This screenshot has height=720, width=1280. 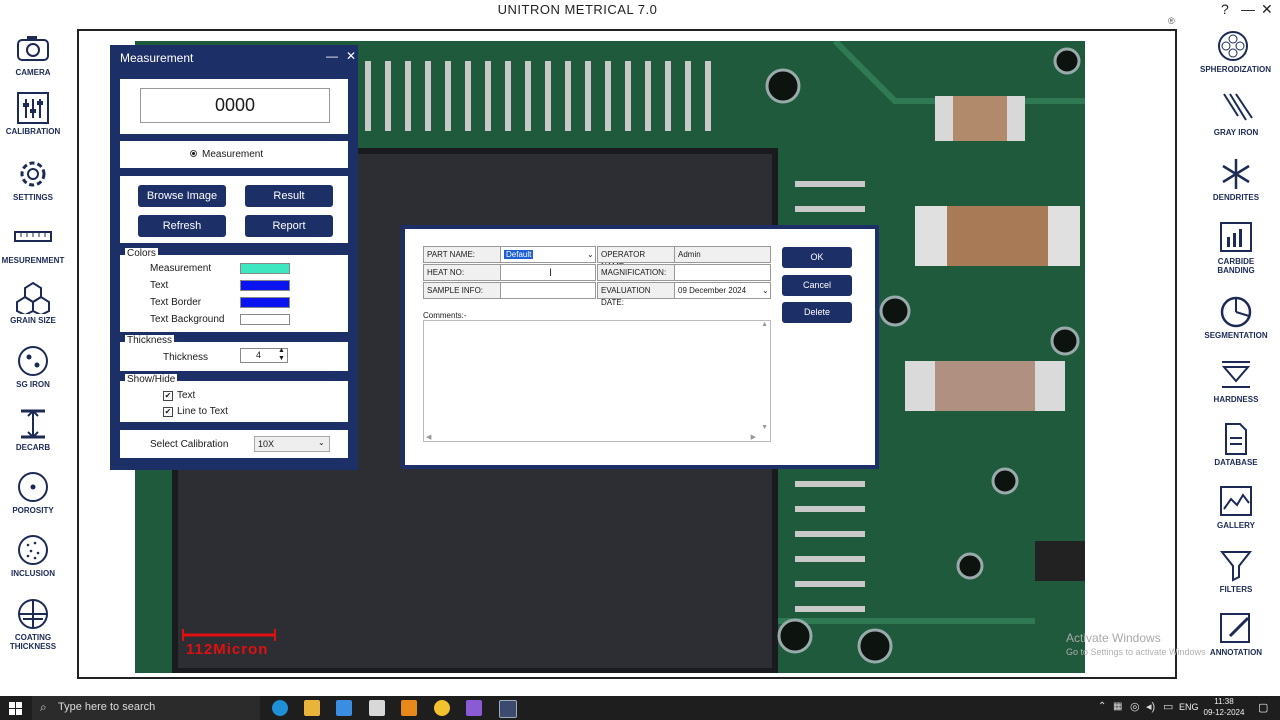 I want to click on panel-close-icon: ✕, so click(x=351, y=56).